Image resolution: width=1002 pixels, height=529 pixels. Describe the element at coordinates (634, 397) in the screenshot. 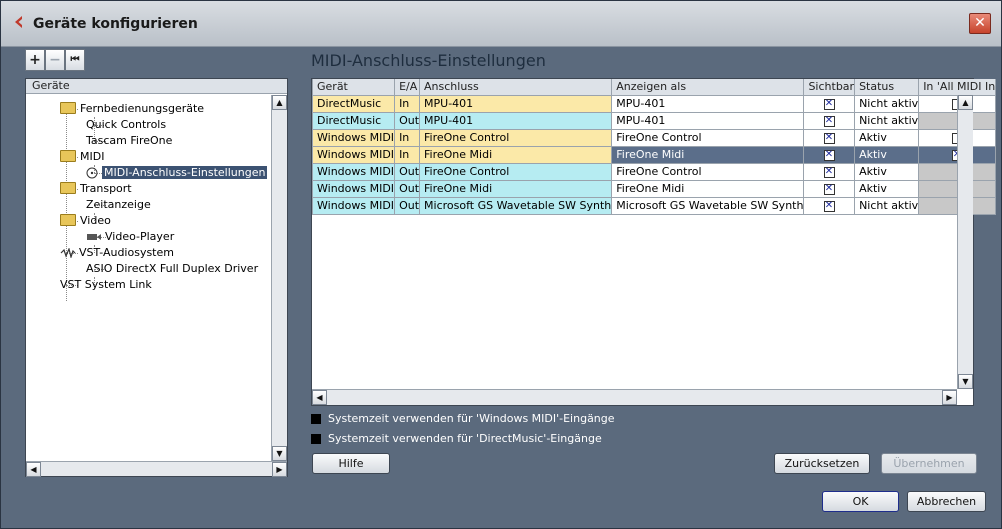

I see `table-horizontal-scrollbar: ◀ ▶` at that location.